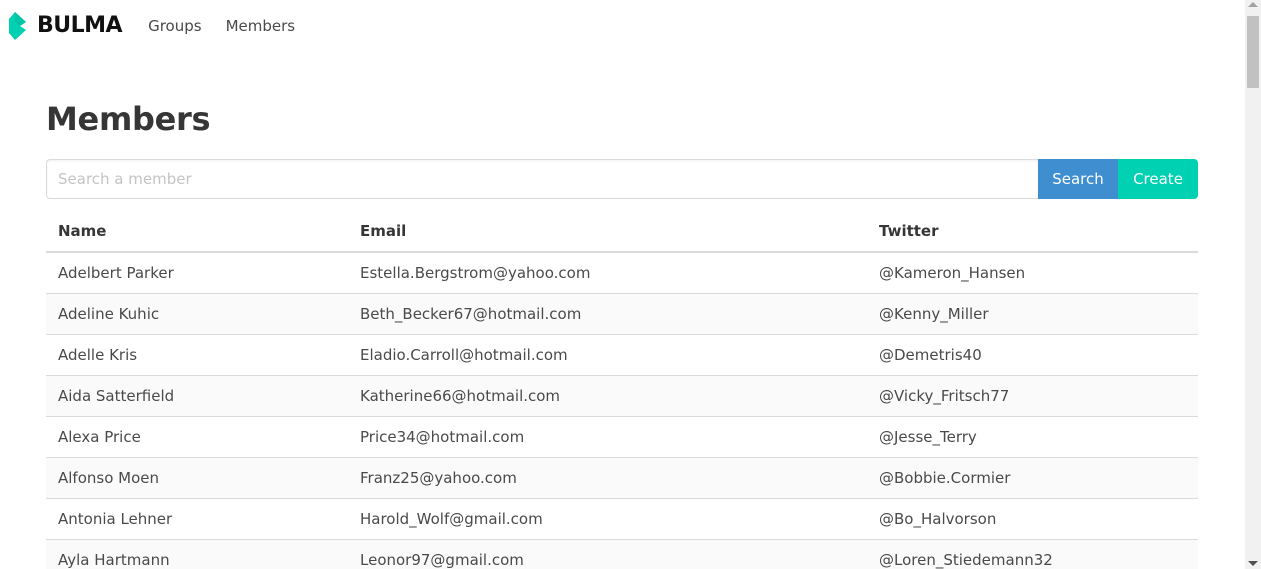  Describe the element at coordinates (1032, 437) in the screenshot. I see `member-twitter: @Jesse_Terry` at that location.